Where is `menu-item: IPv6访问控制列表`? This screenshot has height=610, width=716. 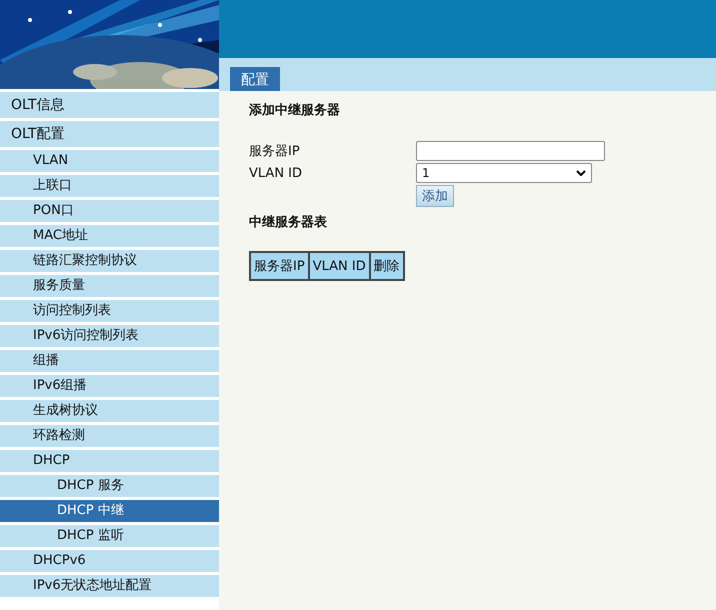 menu-item: IPv6访问控制列表 is located at coordinates (109, 336).